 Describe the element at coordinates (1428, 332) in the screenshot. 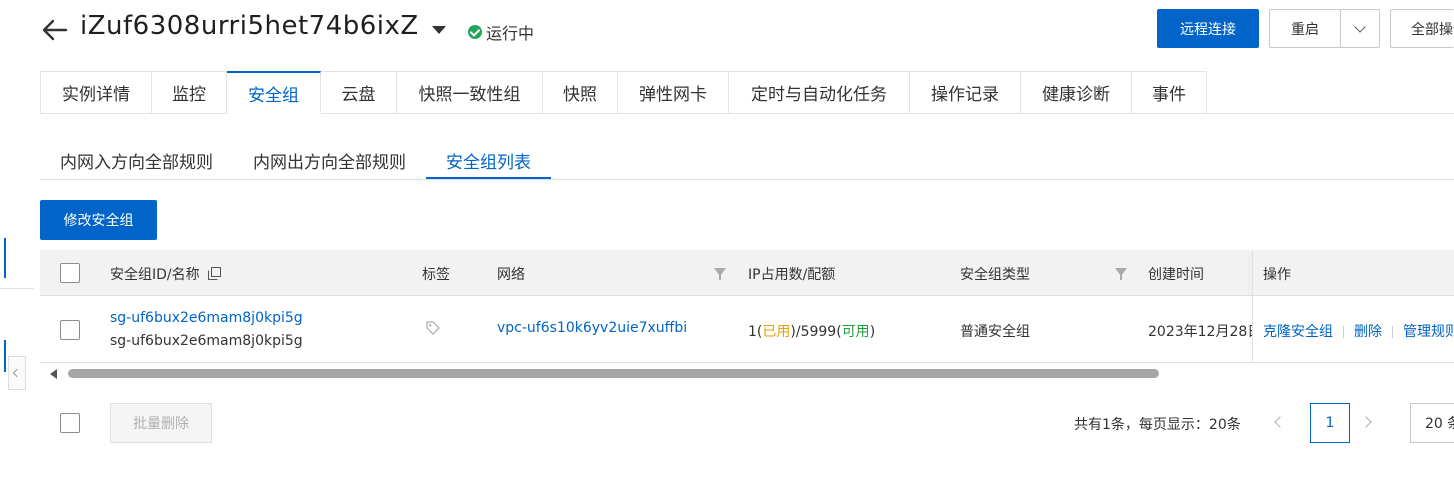

I see `manage-rules-link: 管理规则` at that location.